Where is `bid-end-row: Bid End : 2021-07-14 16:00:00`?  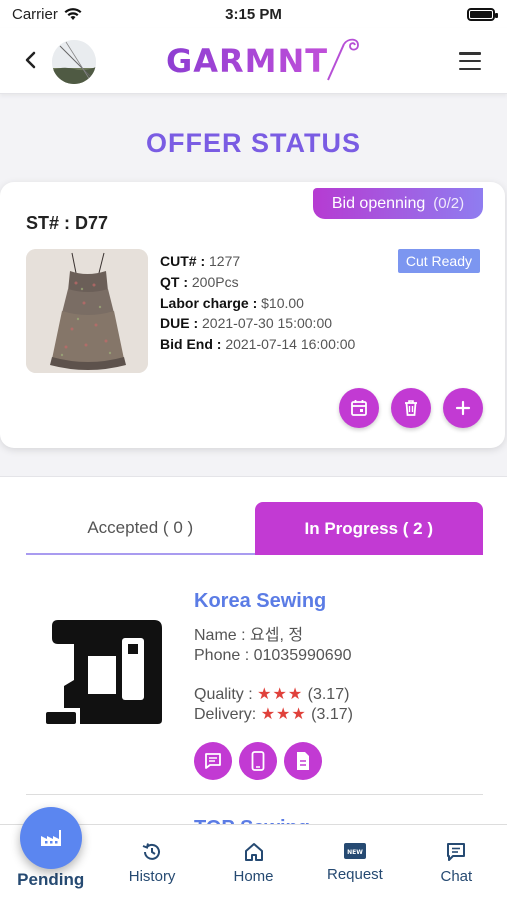
bid-end-row: Bid End : 2021-07-14 16:00:00 is located at coordinates (258, 344).